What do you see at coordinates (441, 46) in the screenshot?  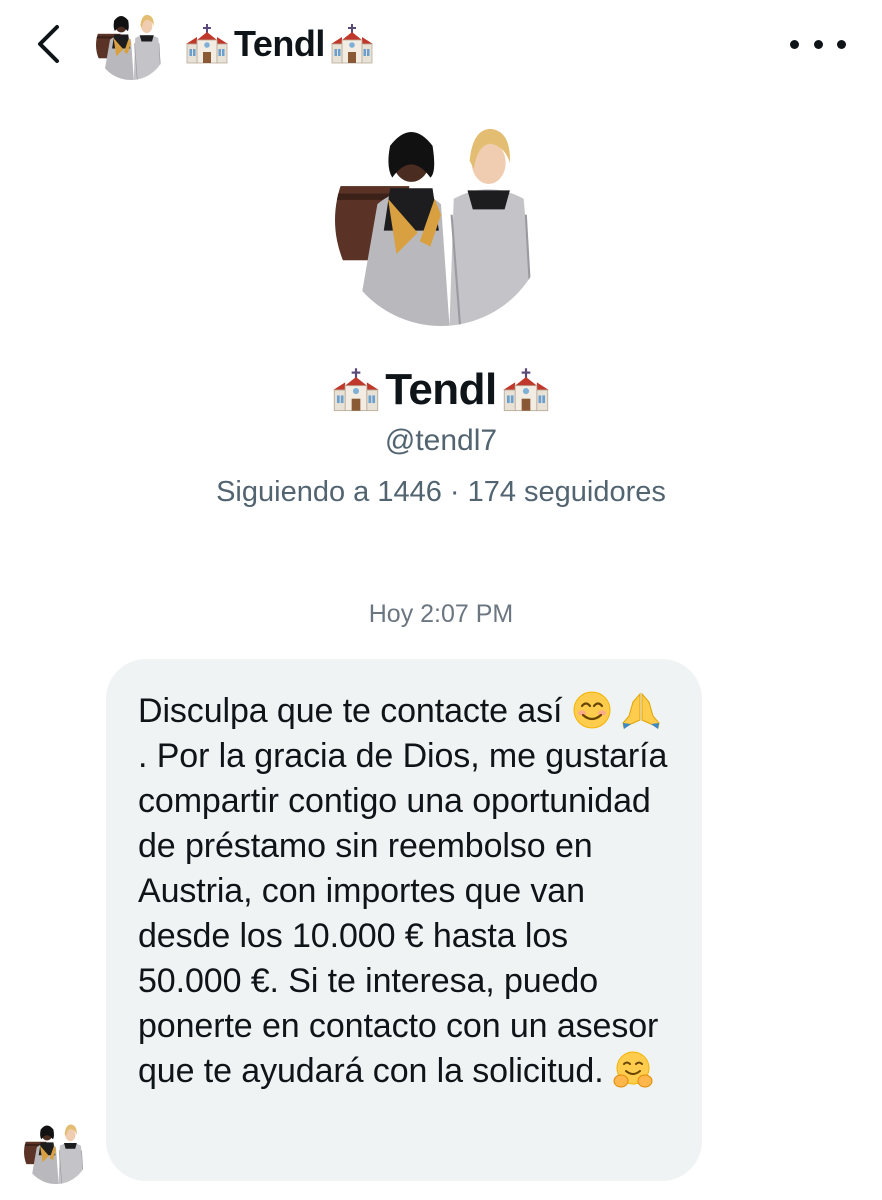 I see `conversation-header: Tendl` at bounding box center [441, 46].